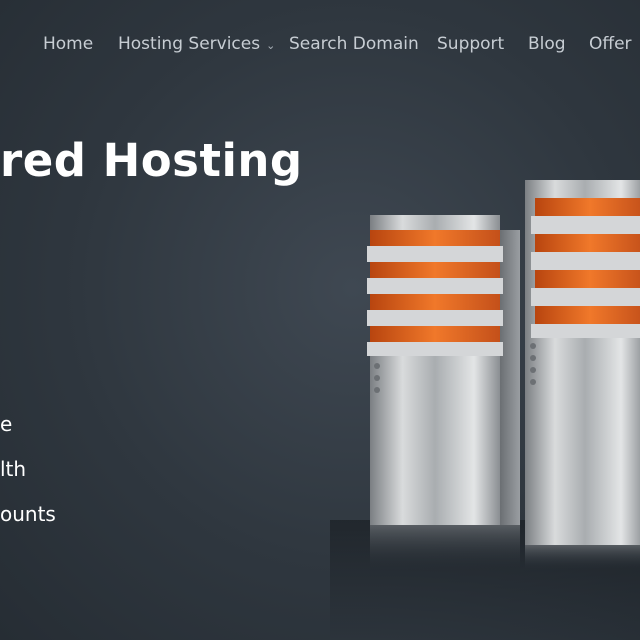 This screenshot has height=640, width=640. What do you see at coordinates (547, 44) in the screenshot?
I see `nav-blog: Blog` at bounding box center [547, 44].